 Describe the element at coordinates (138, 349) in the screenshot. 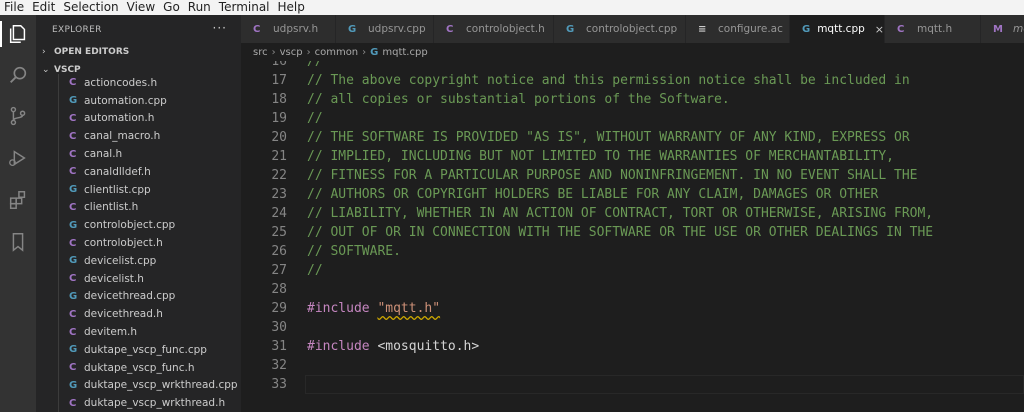

I see `file-tree-item: Gduktape_vscp_func.cpp` at that location.